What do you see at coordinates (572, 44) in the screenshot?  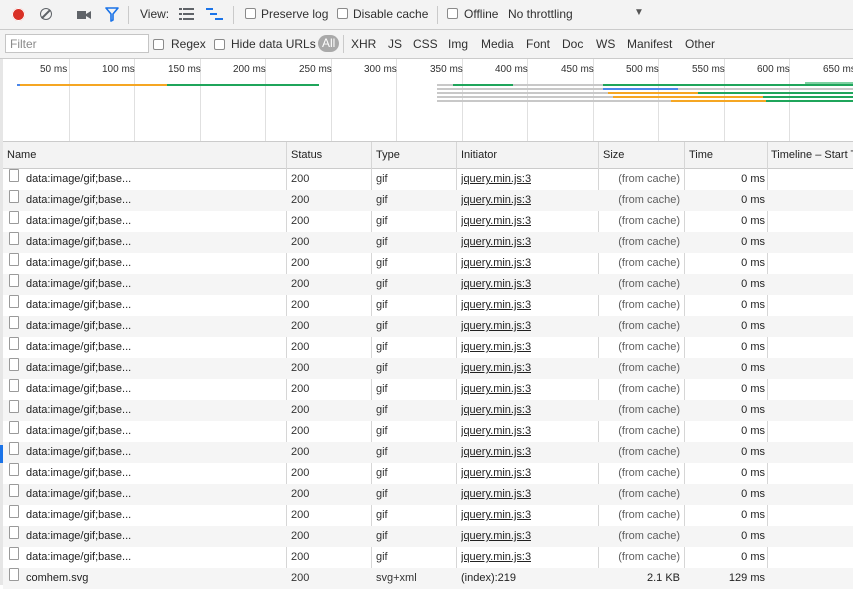 I see `type-filter-doc: Doc` at bounding box center [572, 44].